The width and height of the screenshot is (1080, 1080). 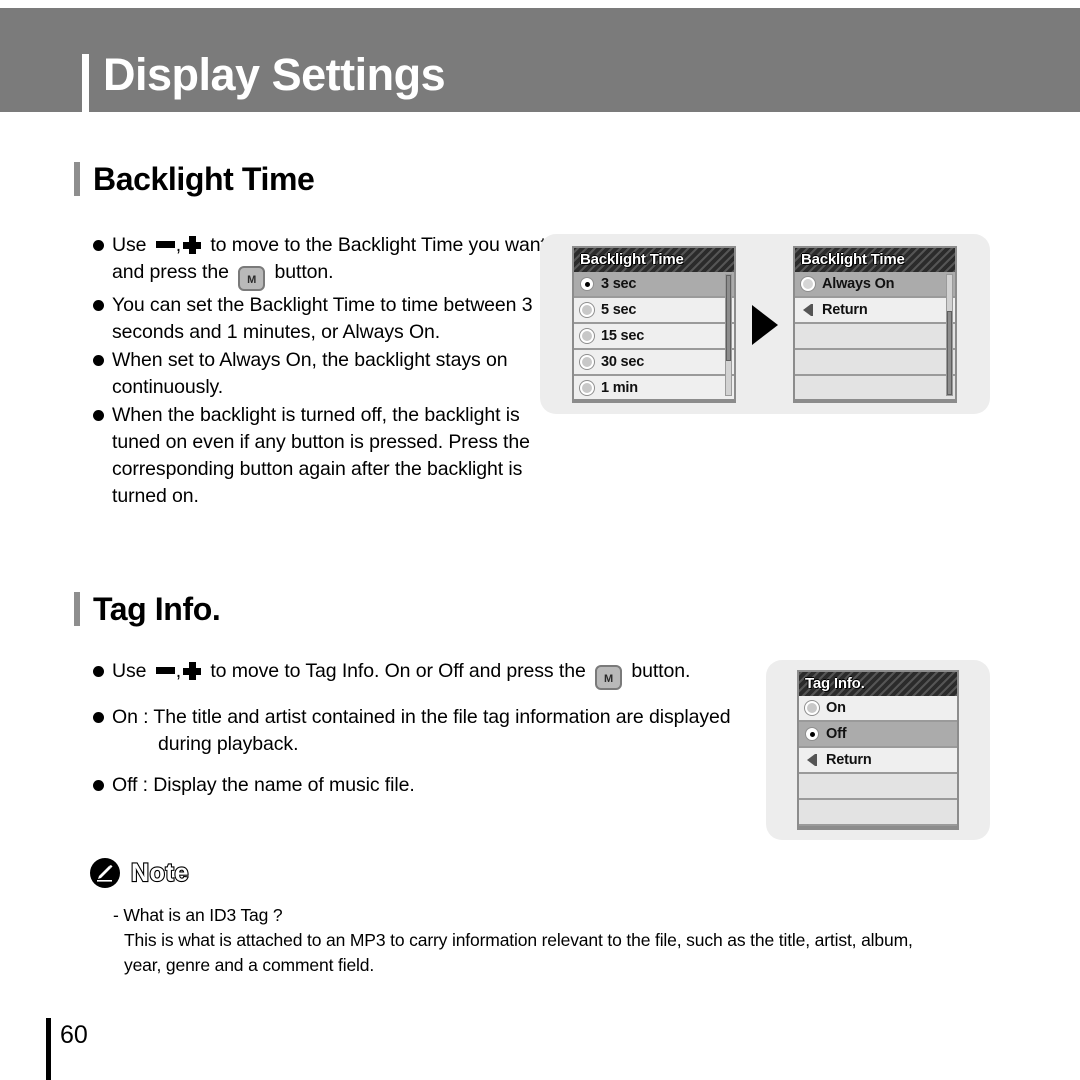 What do you see at coordinates (765, 325) in the screenshot?
I see `play-triangle-icon` at bounding box center [765, 325].